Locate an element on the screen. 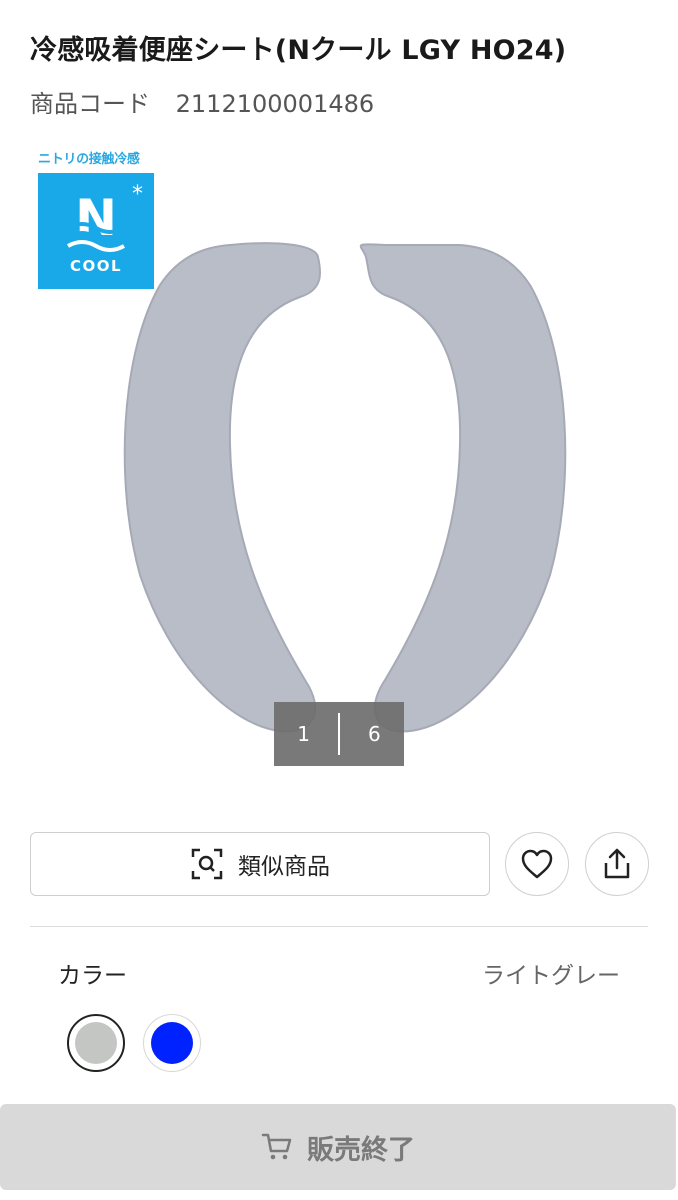  sold-out-button: 販売終了 is located at coordinates (338, 1147).